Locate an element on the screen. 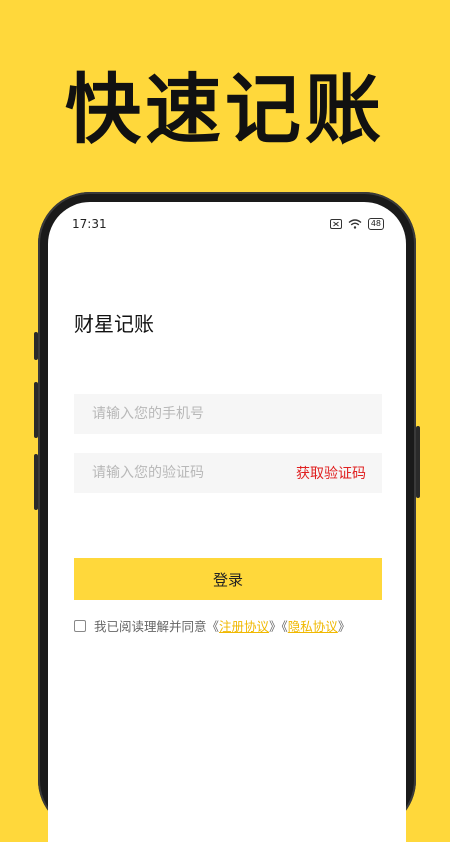 Image resolution: width=450 pixels, height=842 pixels. status-icons: 48 is located at coordinates (356, 224).